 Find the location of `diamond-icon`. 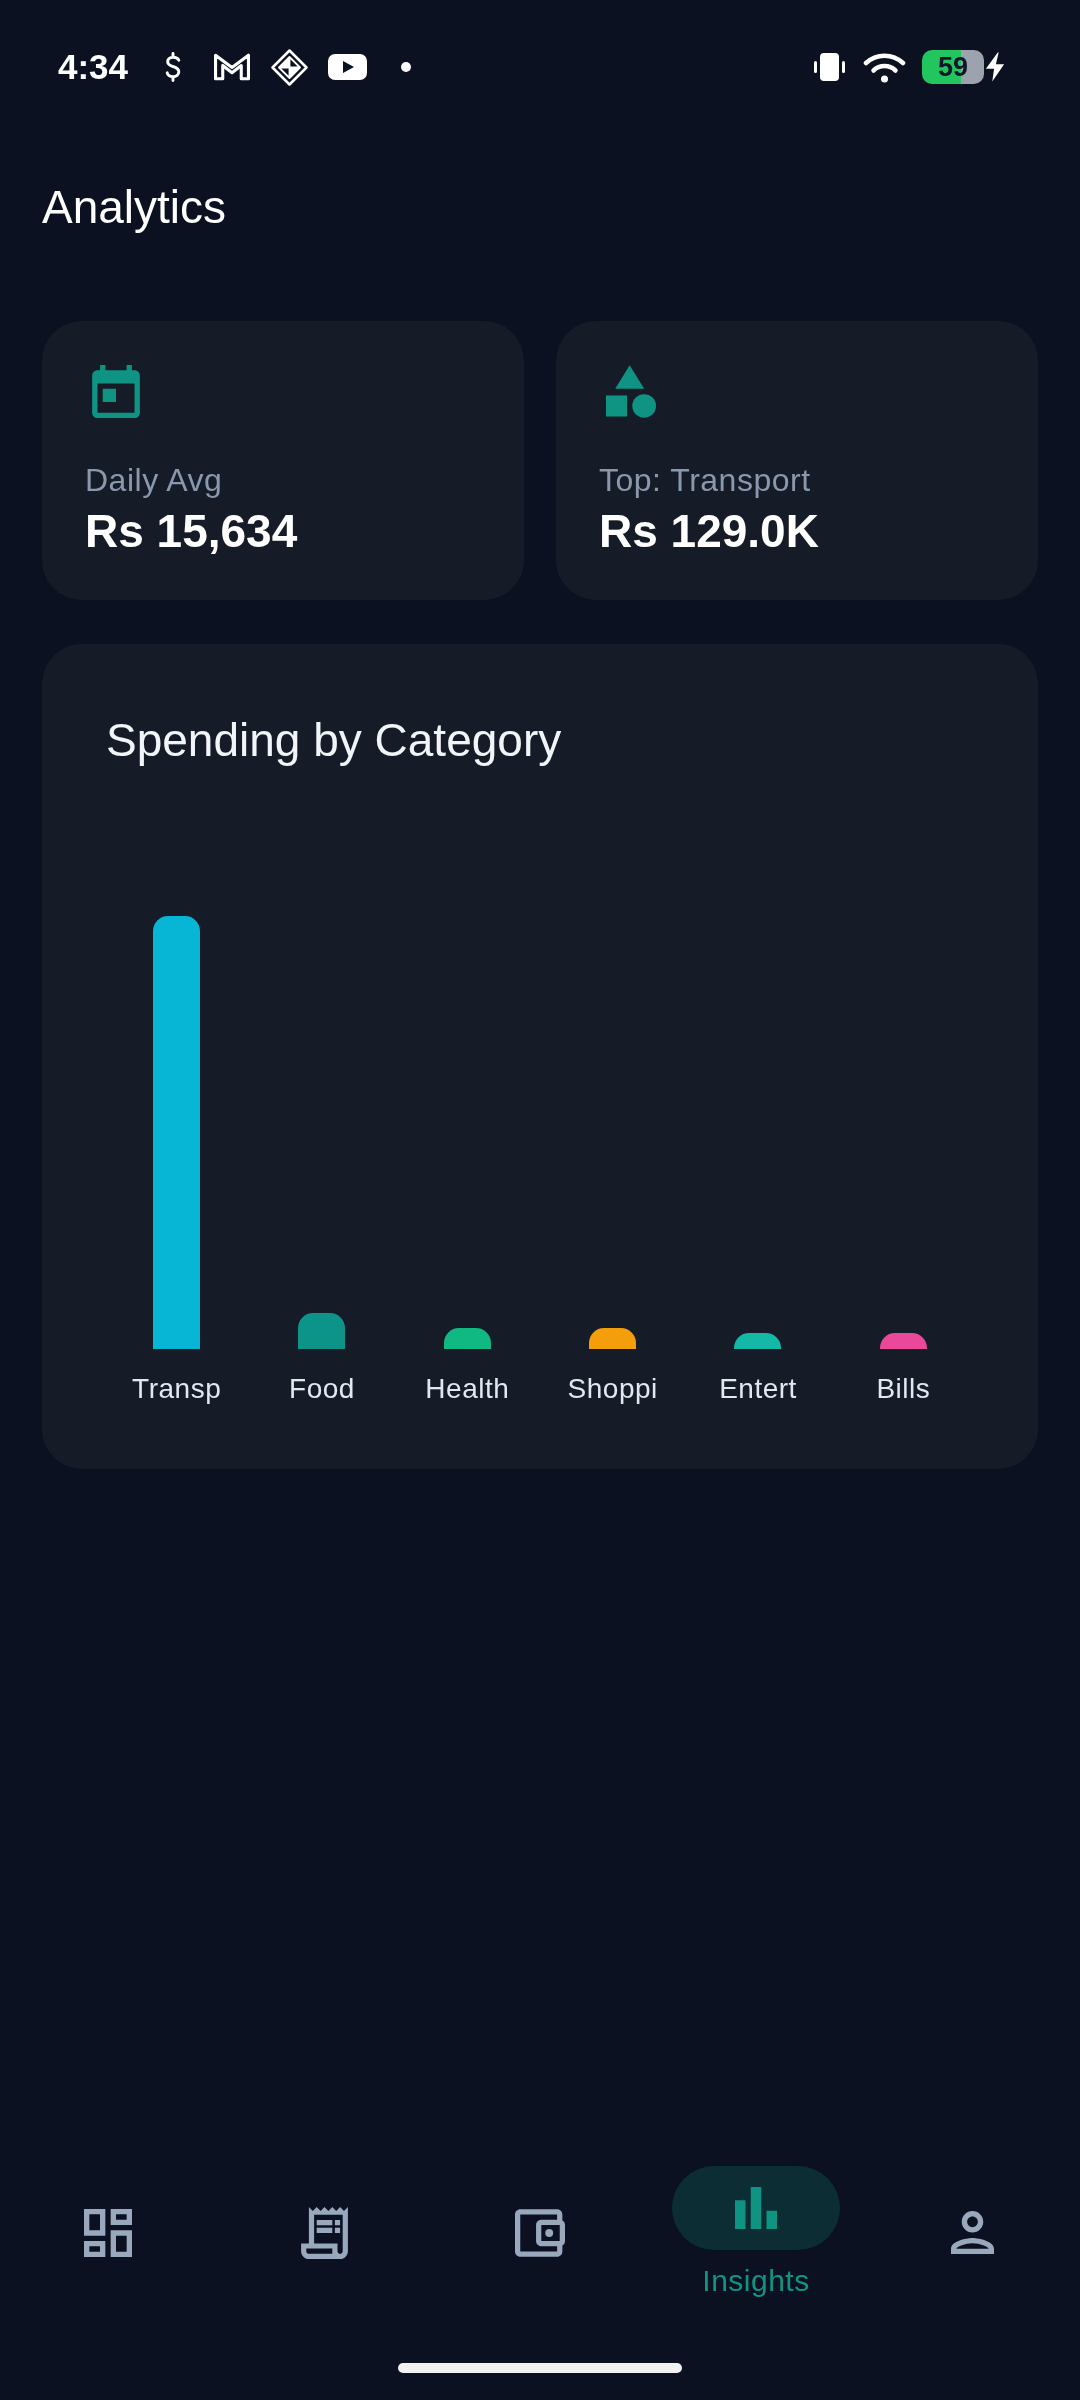

diamond-icon is located at coordinates (290, 67).